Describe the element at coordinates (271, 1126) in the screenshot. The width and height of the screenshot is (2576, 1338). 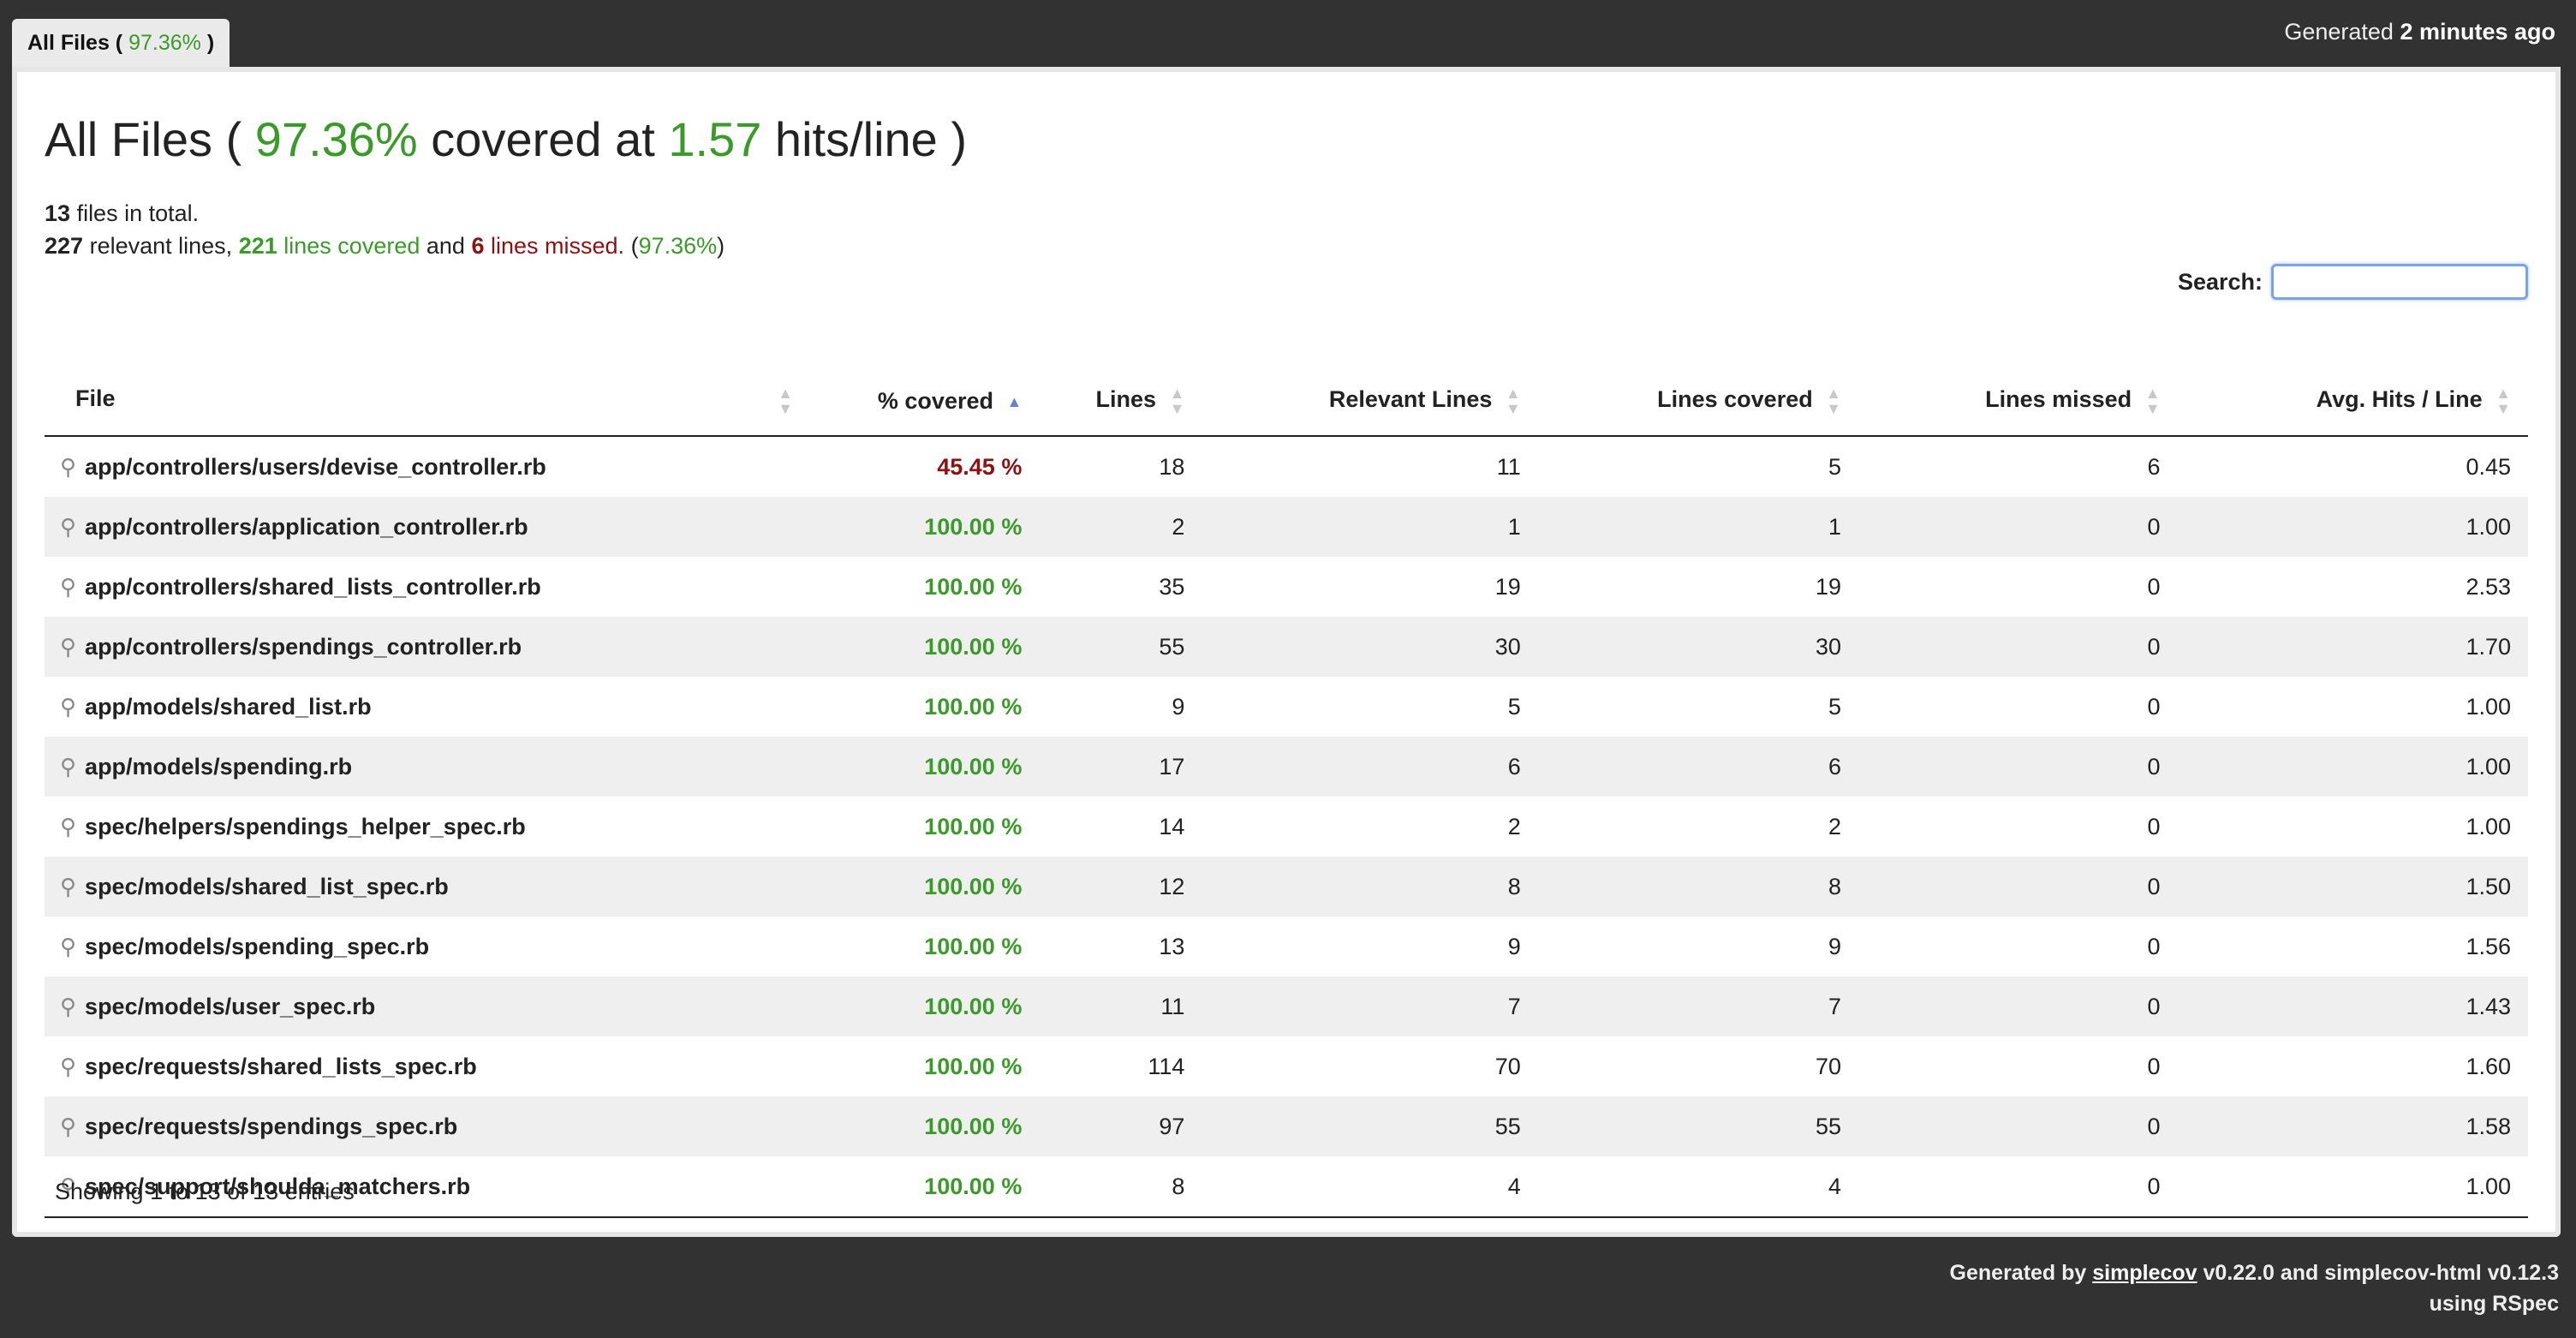
I see `file-path: spec/requests/spendings_spec.rb` at that location.